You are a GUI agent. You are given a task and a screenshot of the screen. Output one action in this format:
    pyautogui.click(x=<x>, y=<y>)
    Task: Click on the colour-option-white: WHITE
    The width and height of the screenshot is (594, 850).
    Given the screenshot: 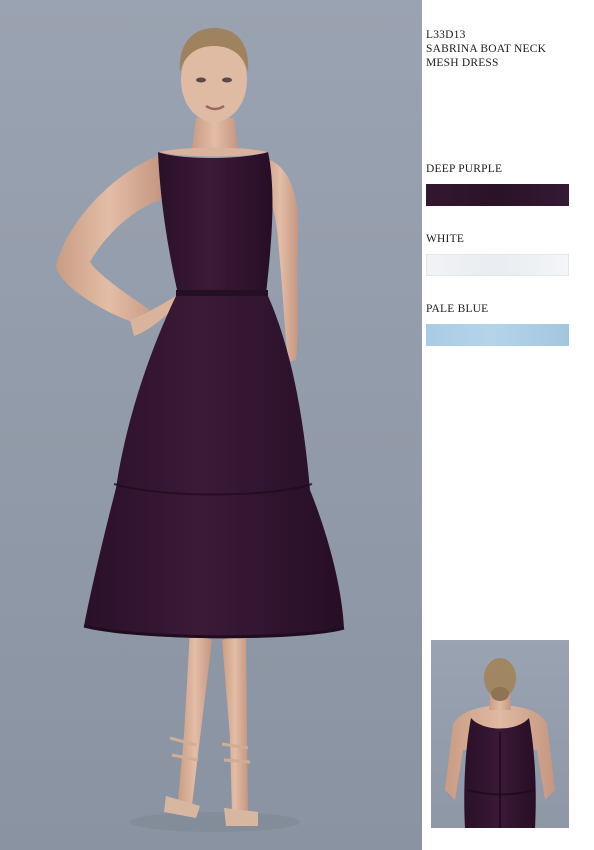 What is the action you would take?
    pyautogui.click(x=497, y=254)
    